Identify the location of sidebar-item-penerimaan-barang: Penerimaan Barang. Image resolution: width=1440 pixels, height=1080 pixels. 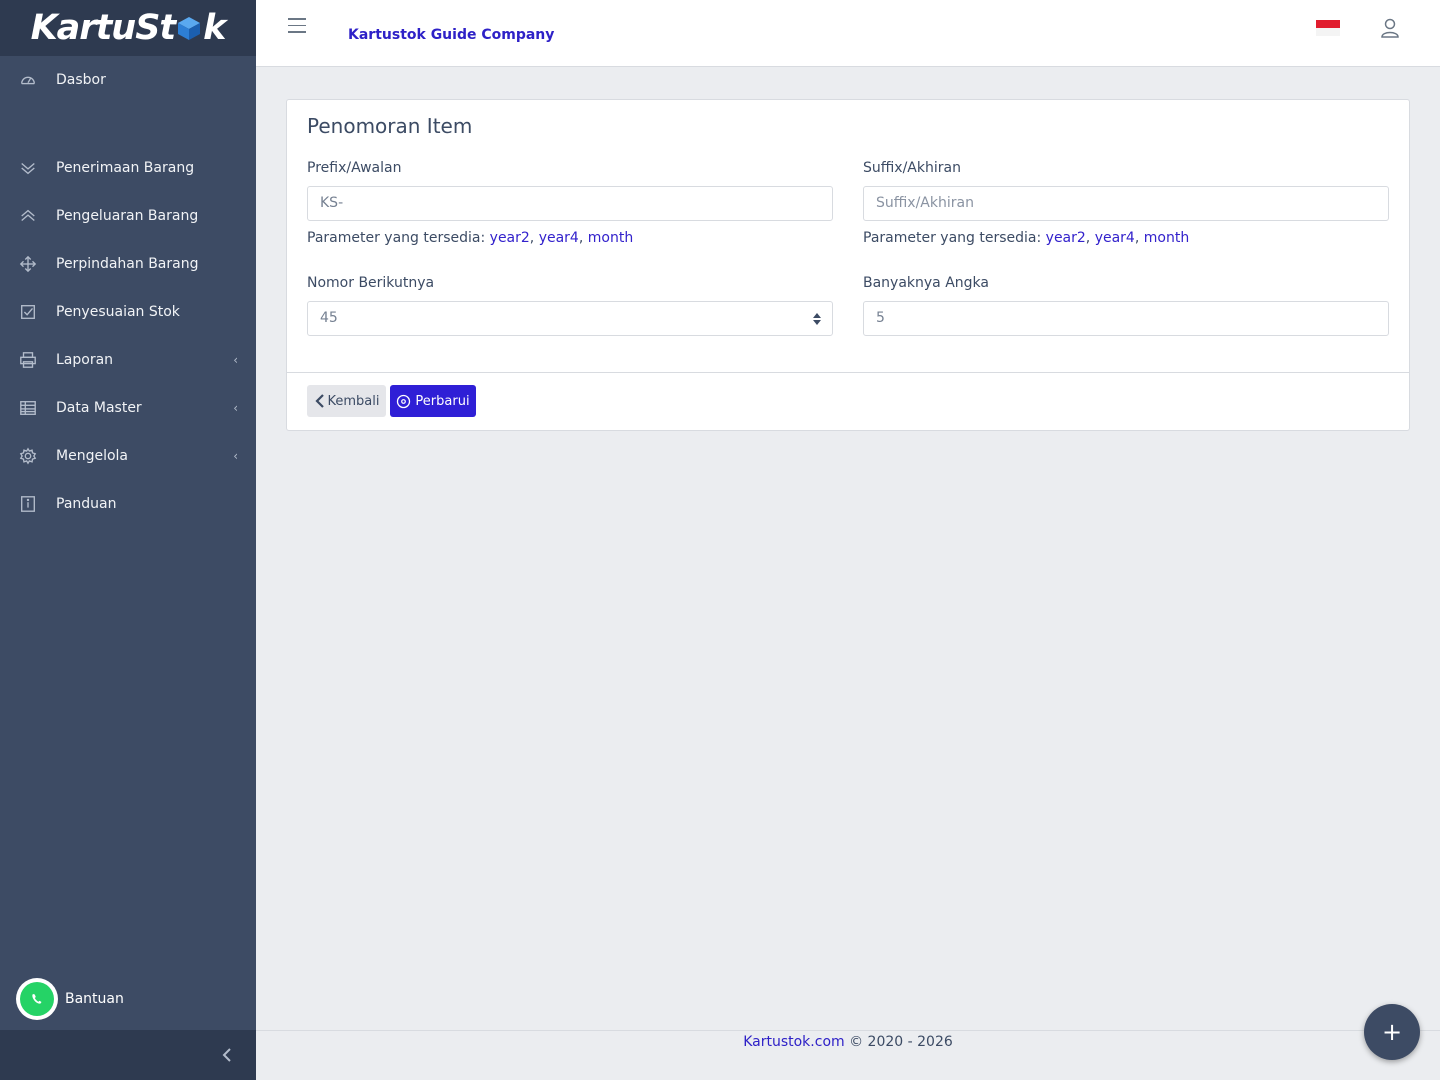
(128, 168).